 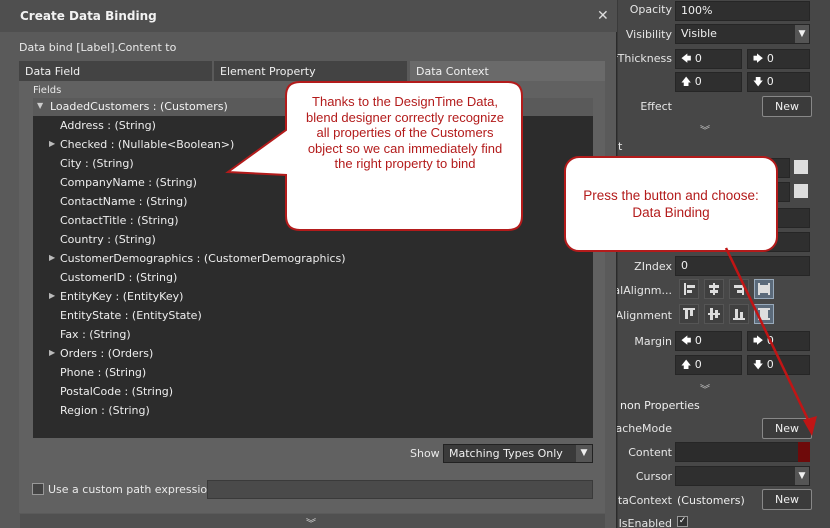 What do you see at coordinates (122, 296) in the screenshot?
I see `tree-item-label: EntityKey : (EntityKey)` at bounding box center [122, 296].